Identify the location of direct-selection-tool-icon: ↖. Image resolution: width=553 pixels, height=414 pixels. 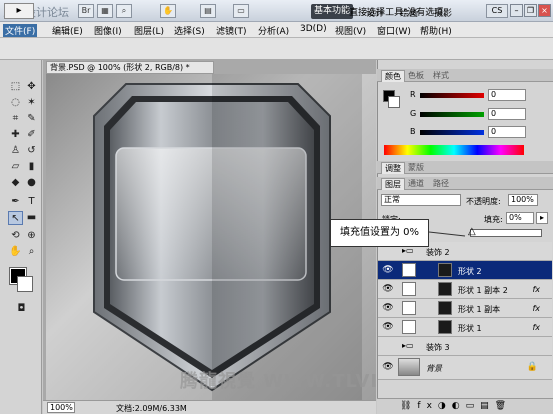
(15, 218).